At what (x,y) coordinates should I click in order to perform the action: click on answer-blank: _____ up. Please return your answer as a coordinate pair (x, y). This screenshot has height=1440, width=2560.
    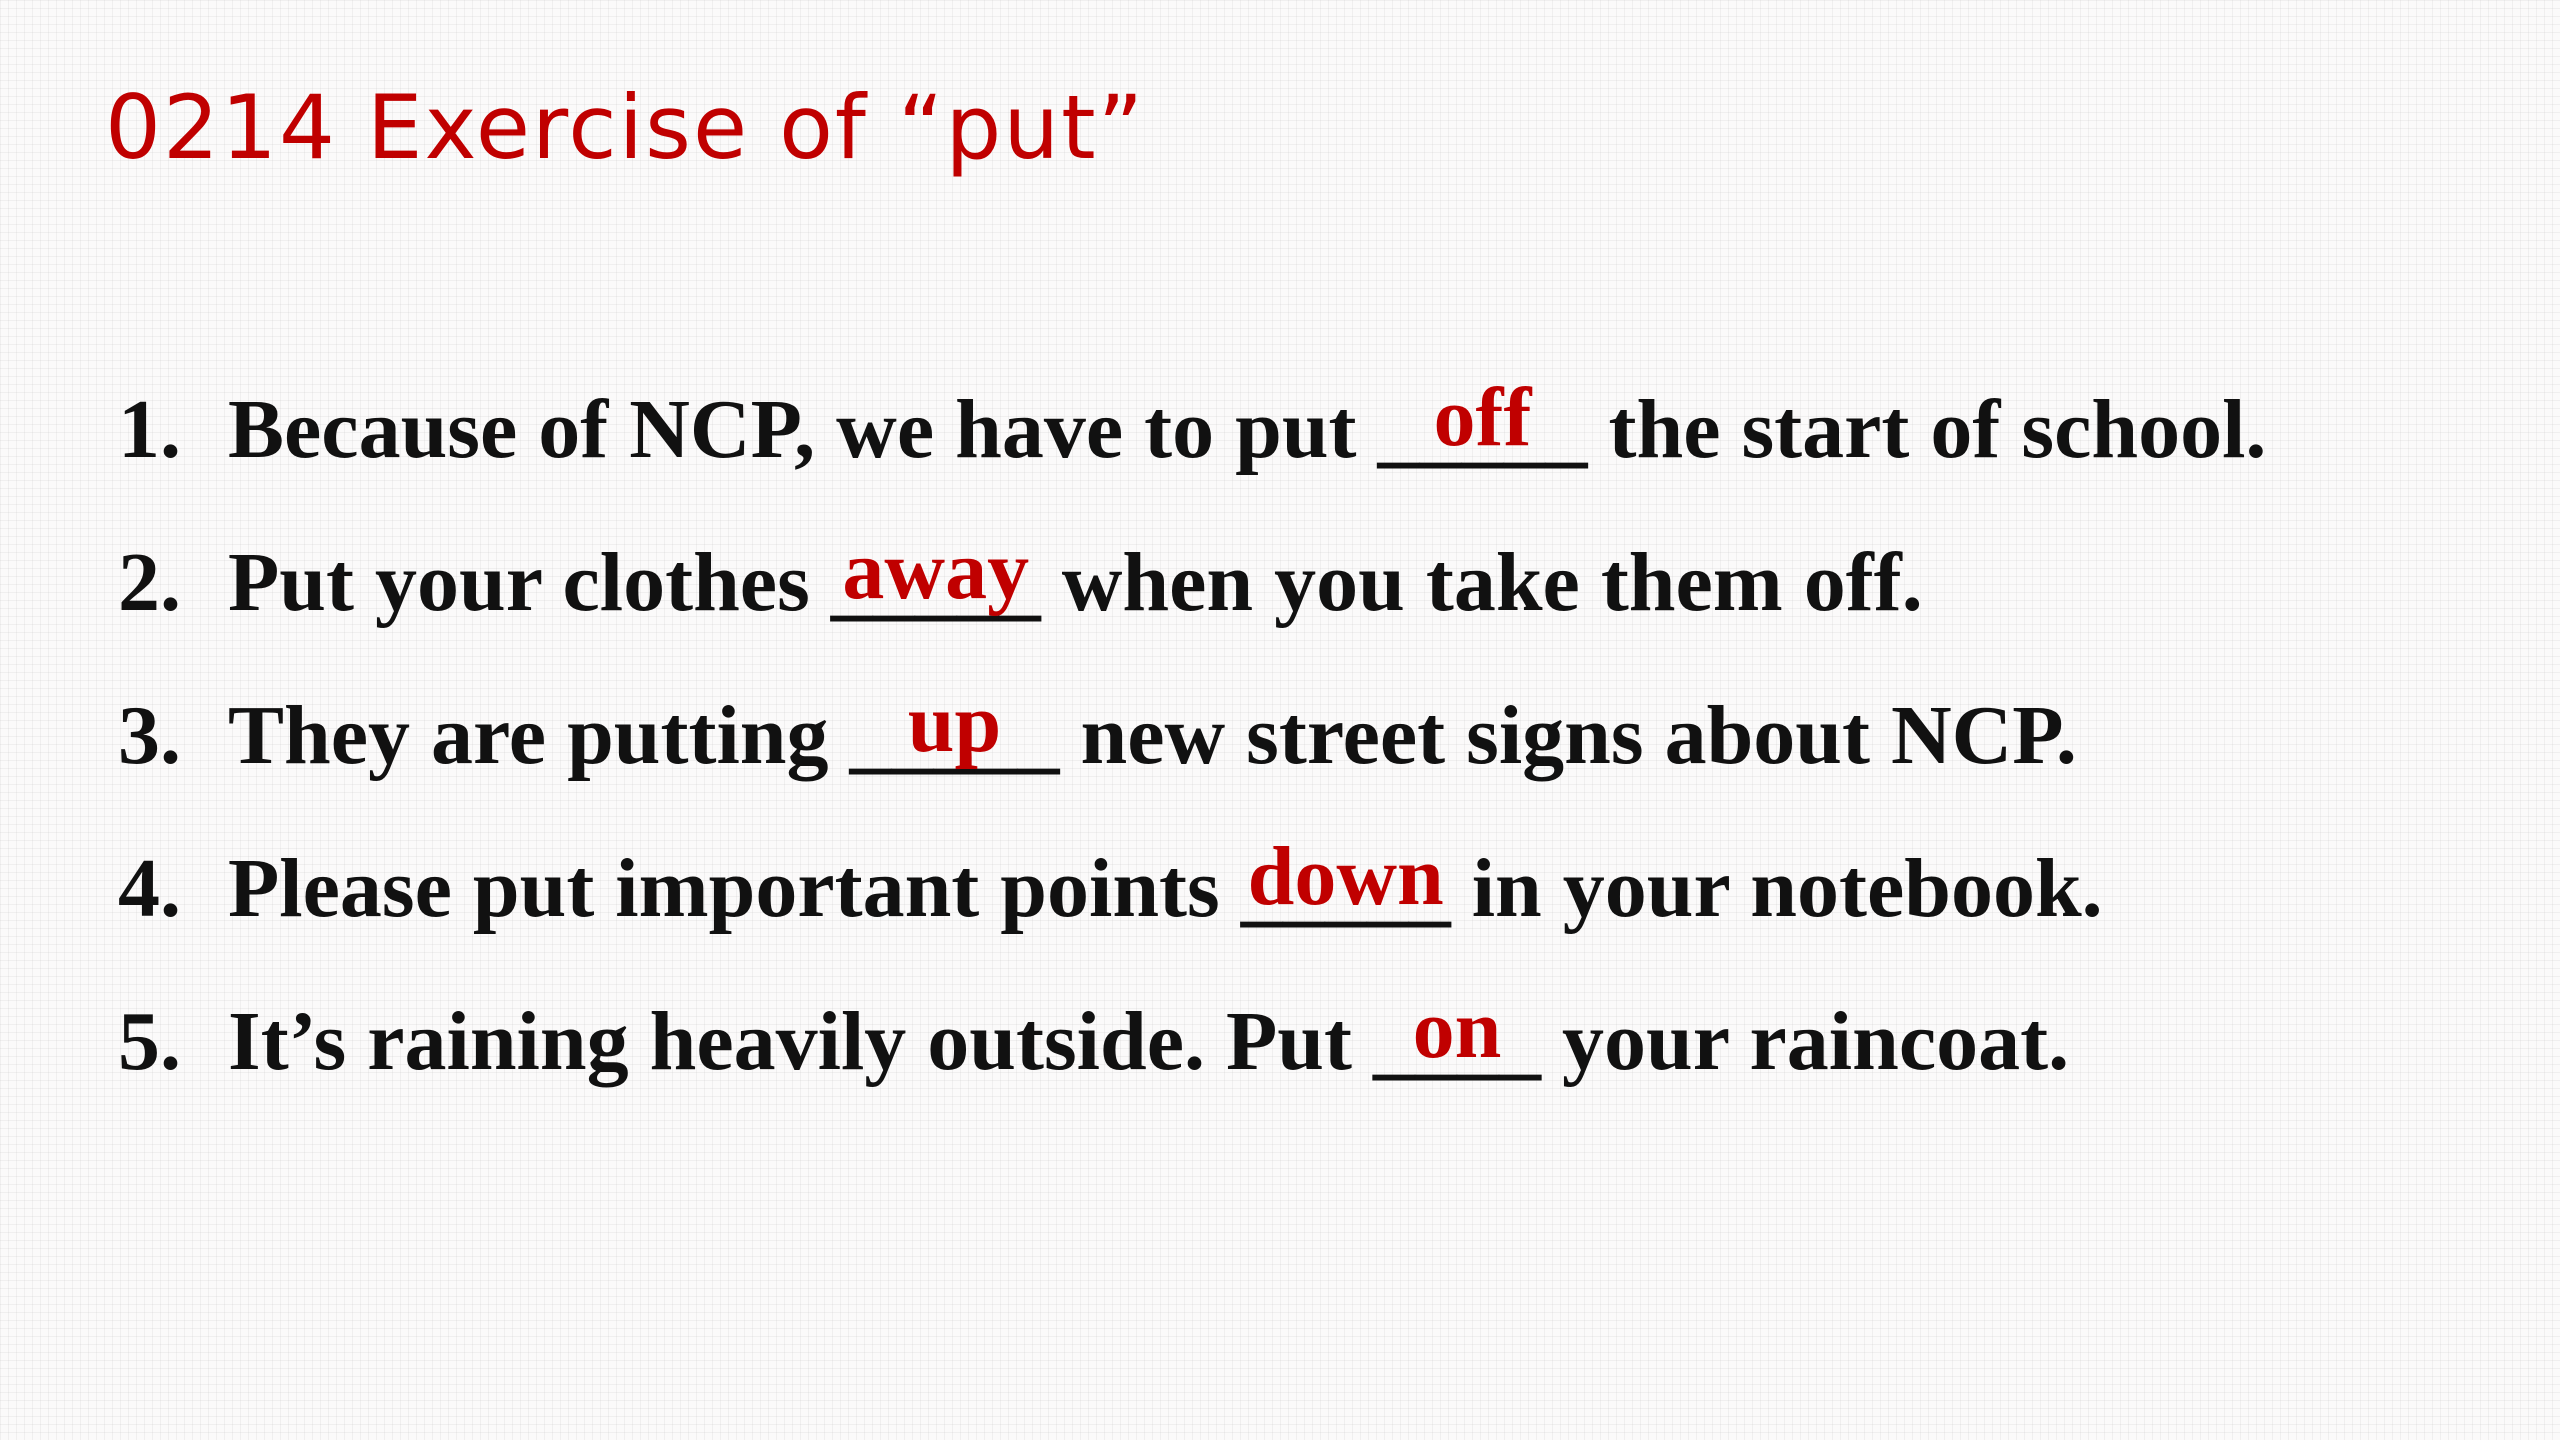
    Looking at the image, I should click on (955, 731).